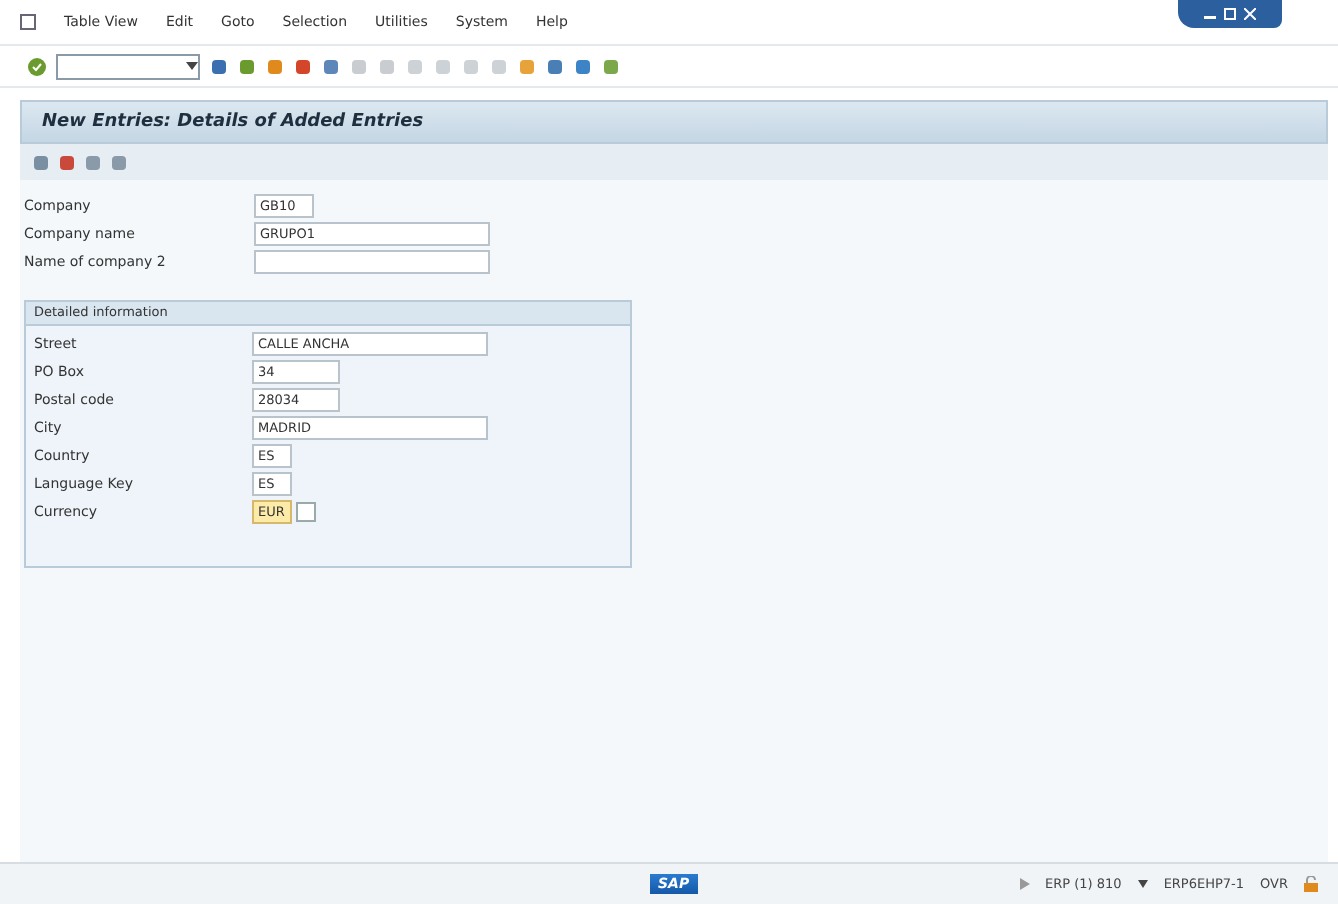  What do you see at coordinates (37, 66) in the screenshot?
I see `check-icon` at bounding box center [37, 66].